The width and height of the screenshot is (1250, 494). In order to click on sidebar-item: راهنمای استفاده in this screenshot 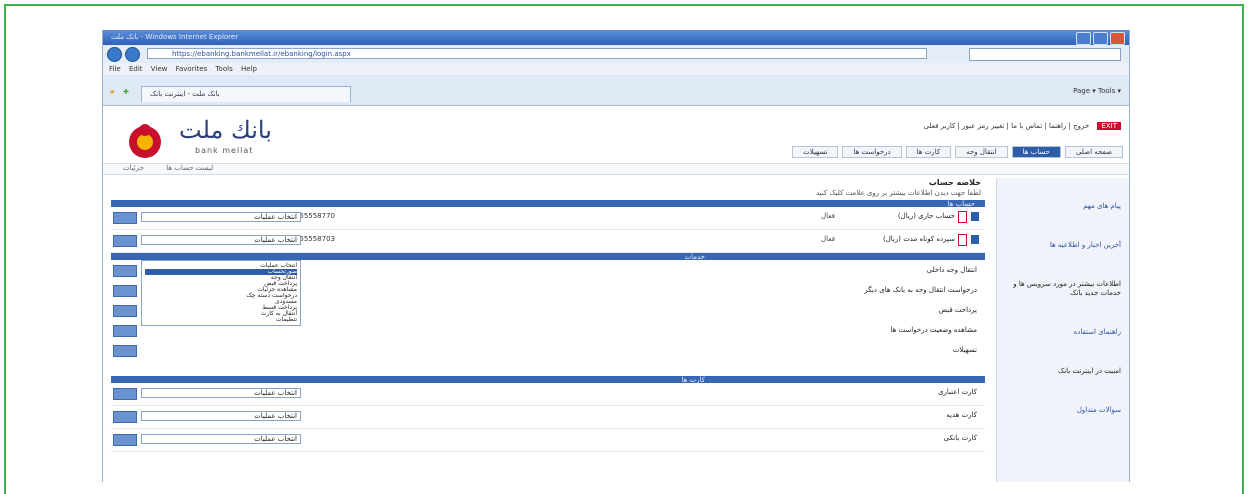, I will do `click(1063, 332)`.